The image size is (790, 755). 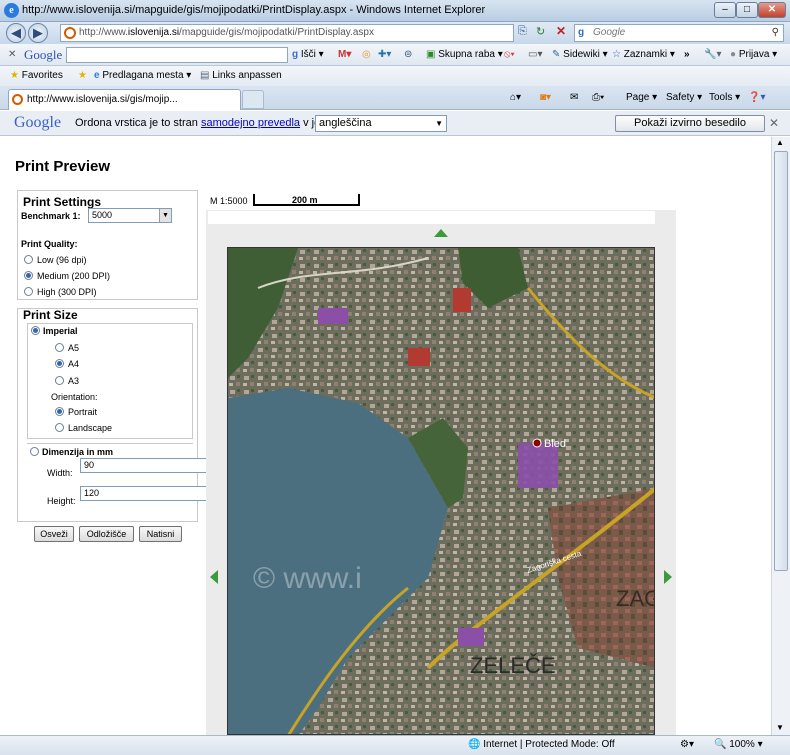 I want to click on paper-a5-radio, so click(x=59, y=347).